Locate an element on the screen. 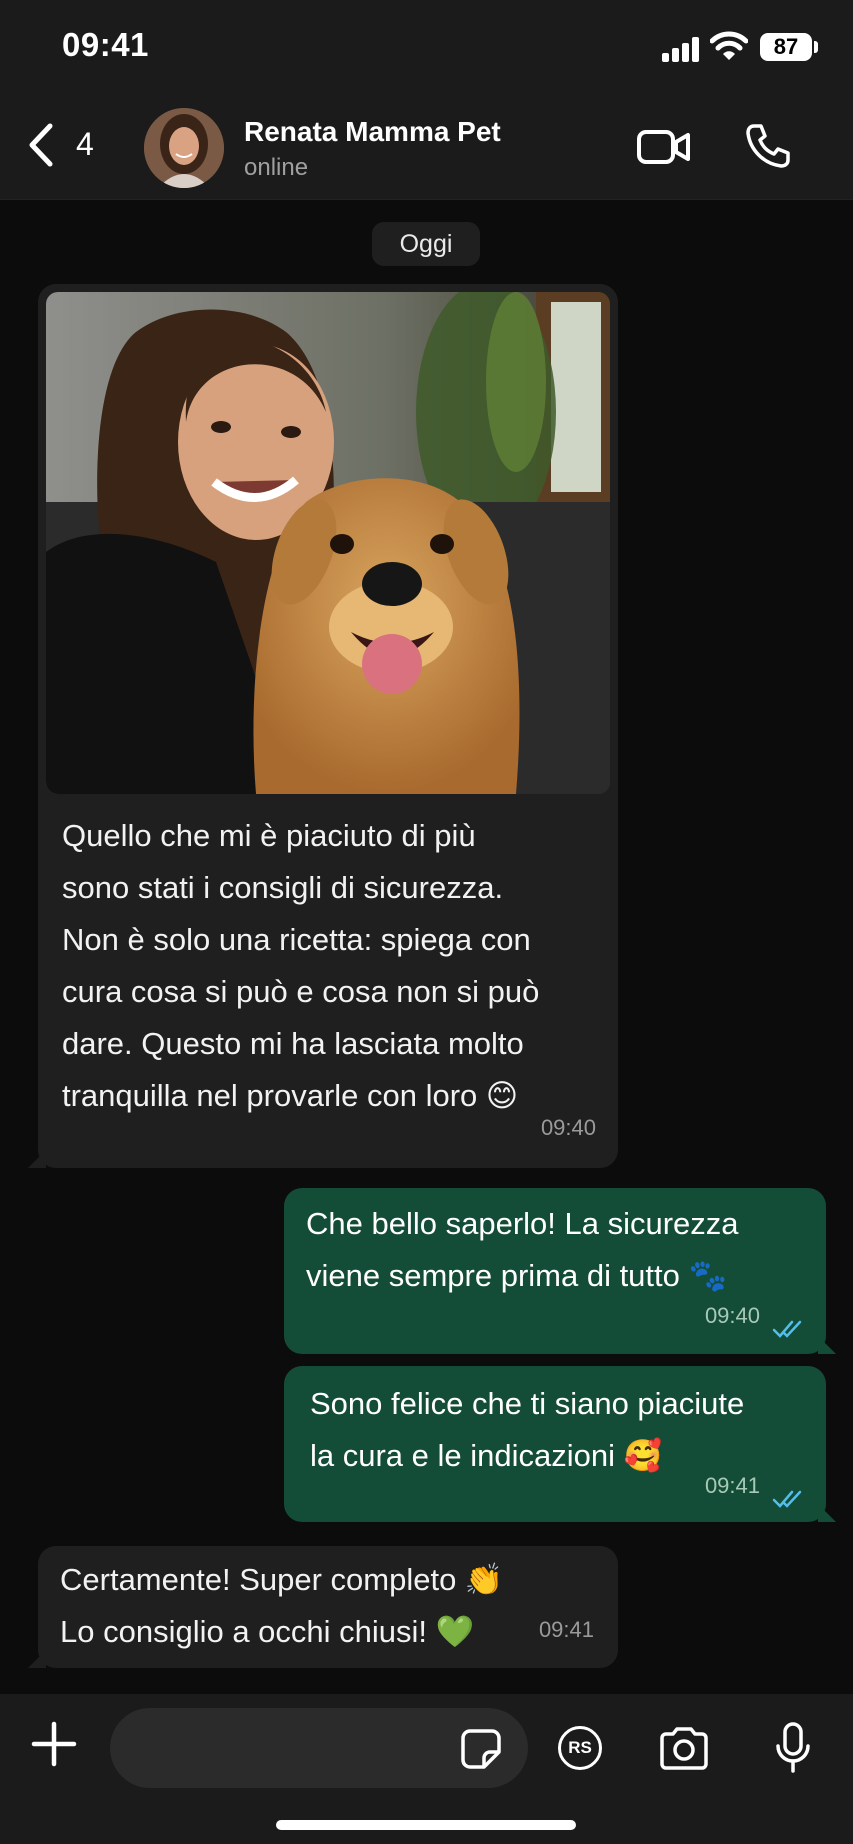  message-line: sono stati i consigli di sicurezza. is located at coordinates (283, 887).